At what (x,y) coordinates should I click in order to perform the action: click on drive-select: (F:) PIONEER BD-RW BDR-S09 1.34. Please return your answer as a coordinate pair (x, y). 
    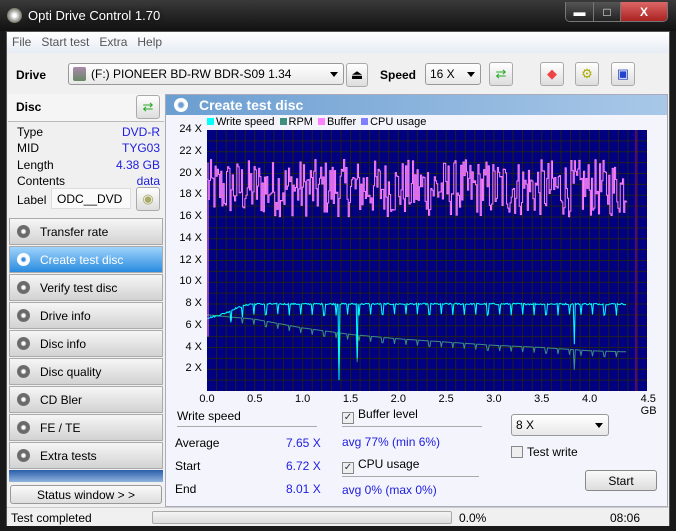
    Looking at the image, I should click on (206, 74).